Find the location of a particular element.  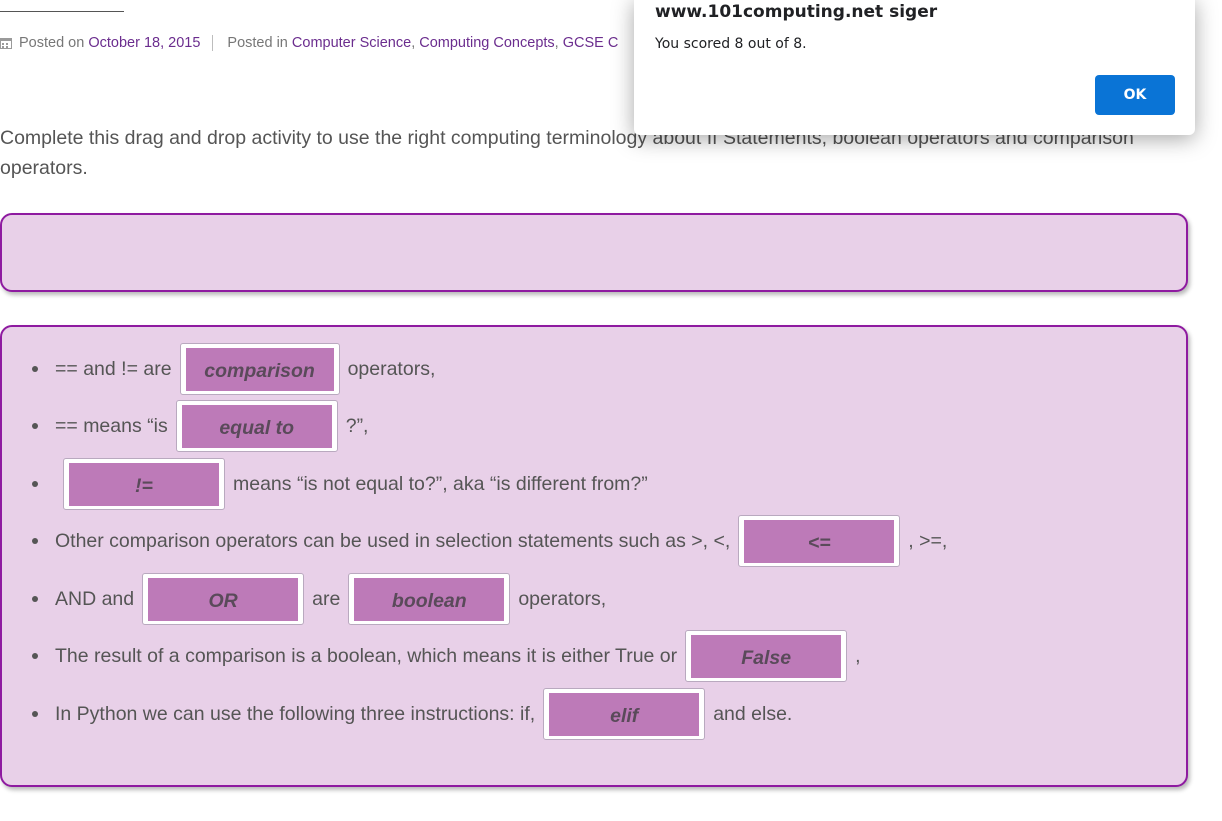

calendar-icon is located at coordinates (6, 43).